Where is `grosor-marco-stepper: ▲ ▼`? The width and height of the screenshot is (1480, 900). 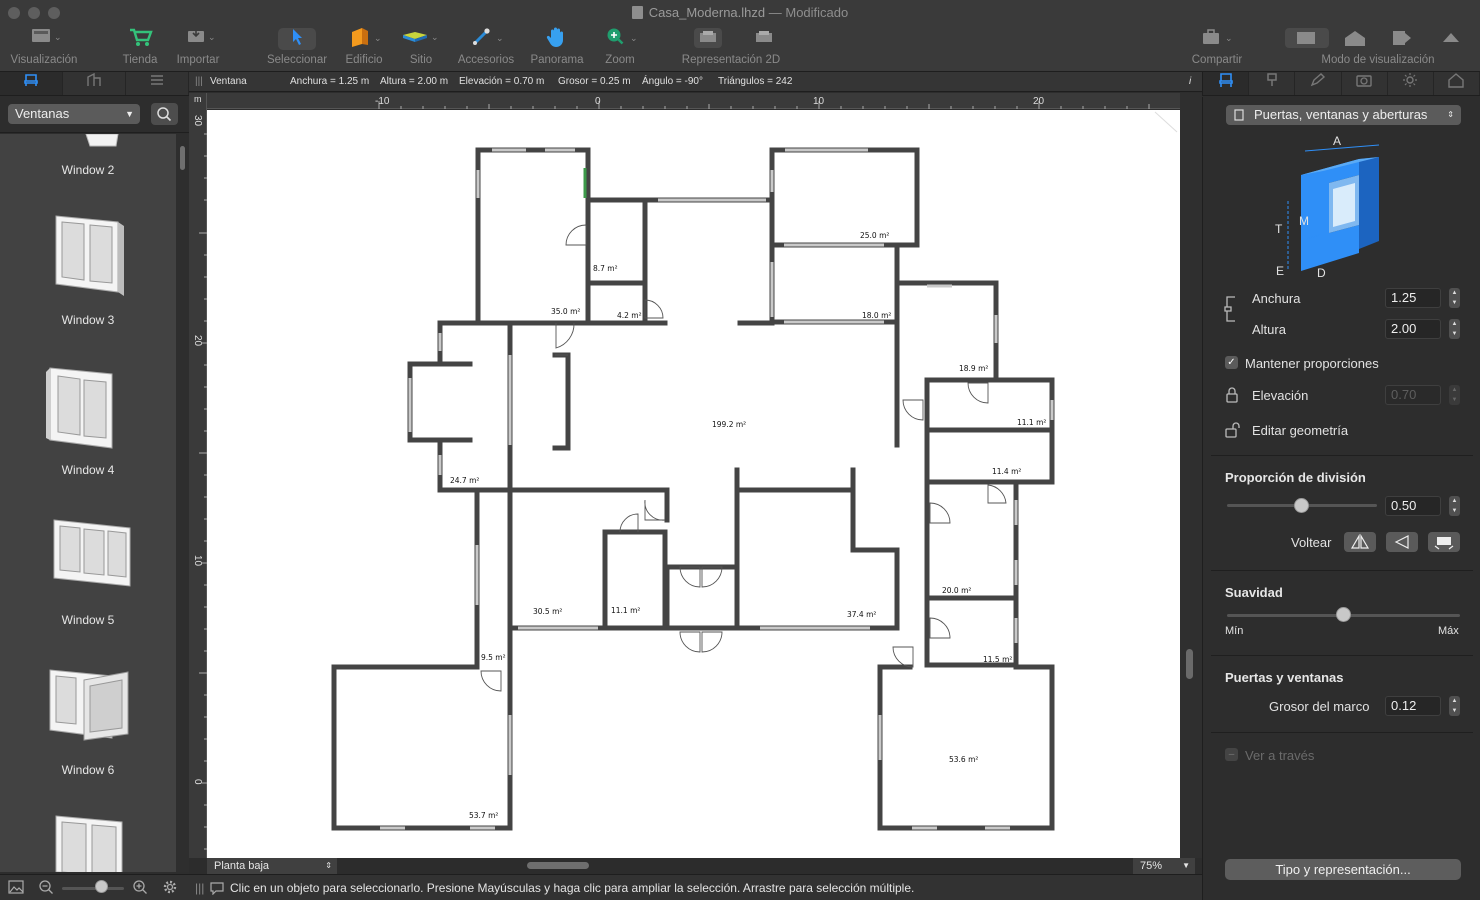 grosor-marco-stepper: ▲ ▼ is located at coordinates (1454, 706).